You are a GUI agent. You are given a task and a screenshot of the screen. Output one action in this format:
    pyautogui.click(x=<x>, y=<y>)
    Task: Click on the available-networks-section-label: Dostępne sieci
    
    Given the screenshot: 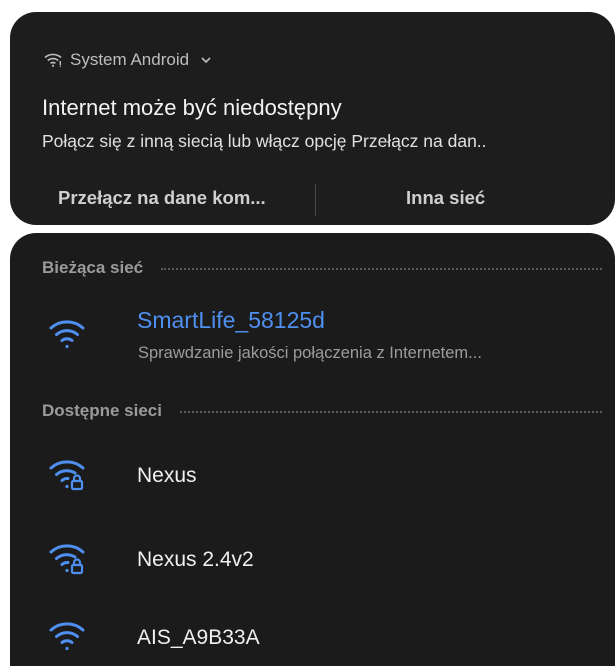 What is the action you would take?
    pyautogui.click(x=102, y=410)
    